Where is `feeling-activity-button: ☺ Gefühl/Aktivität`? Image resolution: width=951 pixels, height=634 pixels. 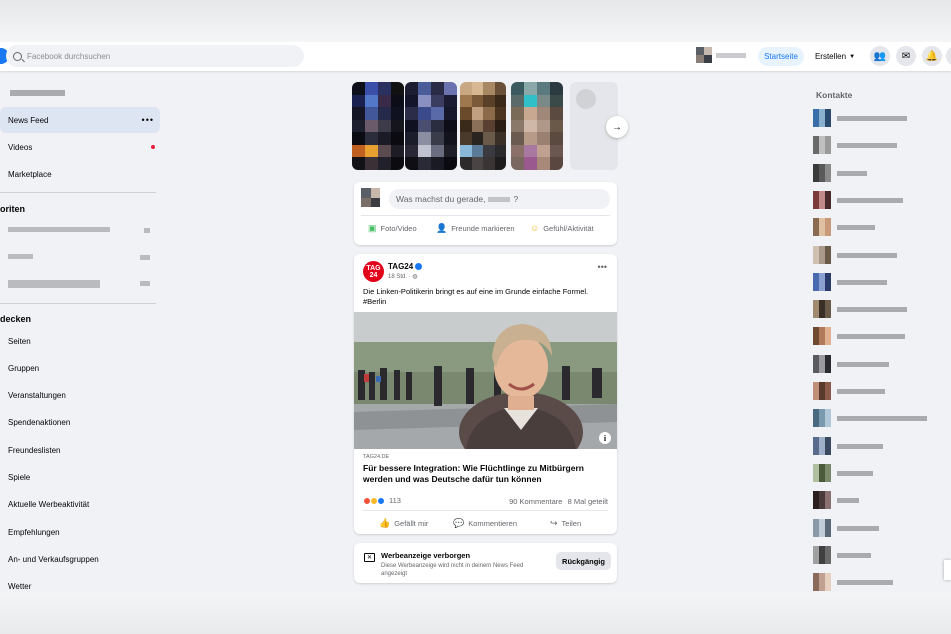 feeling-activity-button: ☺ Gefühl/Aktivität is located at coordinates (562, 228).